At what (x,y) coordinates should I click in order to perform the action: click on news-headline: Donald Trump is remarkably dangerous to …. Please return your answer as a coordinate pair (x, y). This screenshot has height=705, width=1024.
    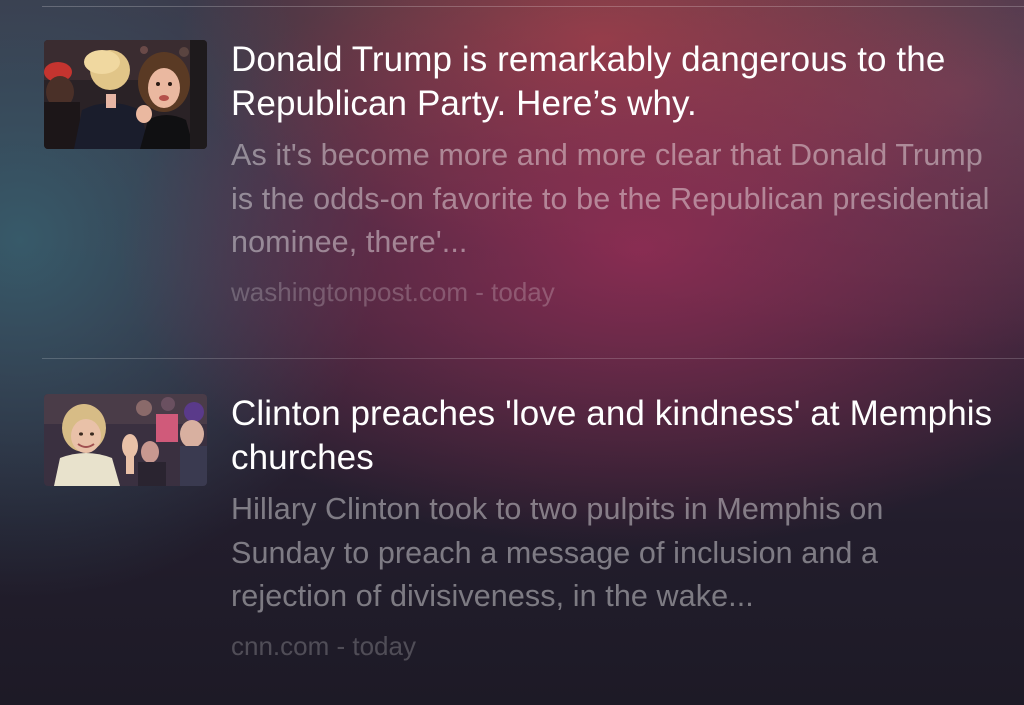
    Looking at the image, I should click on (612, 82).